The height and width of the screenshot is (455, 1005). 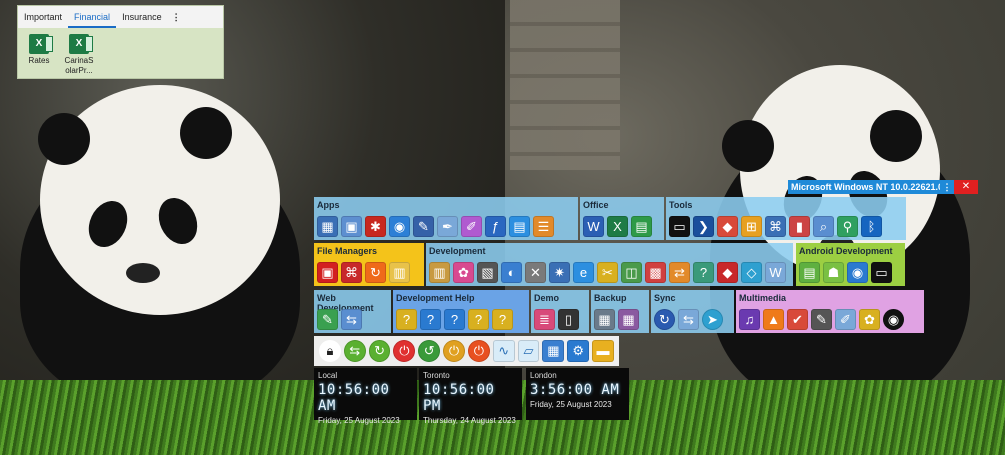 What do you see at coordinates (712, 319) in the screenshot?
I see `send-icon: ➤` at bounding box center [712, 319].